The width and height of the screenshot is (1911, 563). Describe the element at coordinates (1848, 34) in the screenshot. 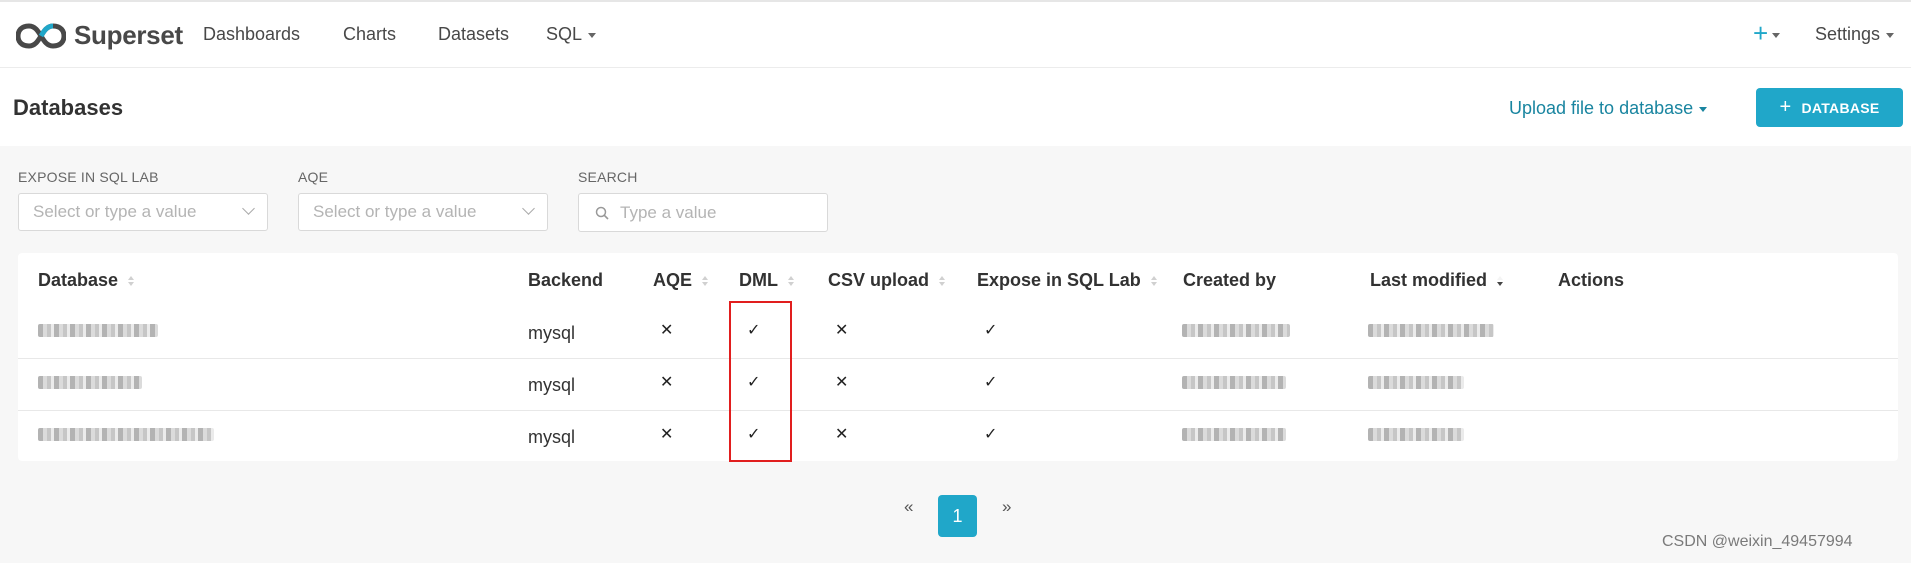

I see `settings-label: Settings` at that location.